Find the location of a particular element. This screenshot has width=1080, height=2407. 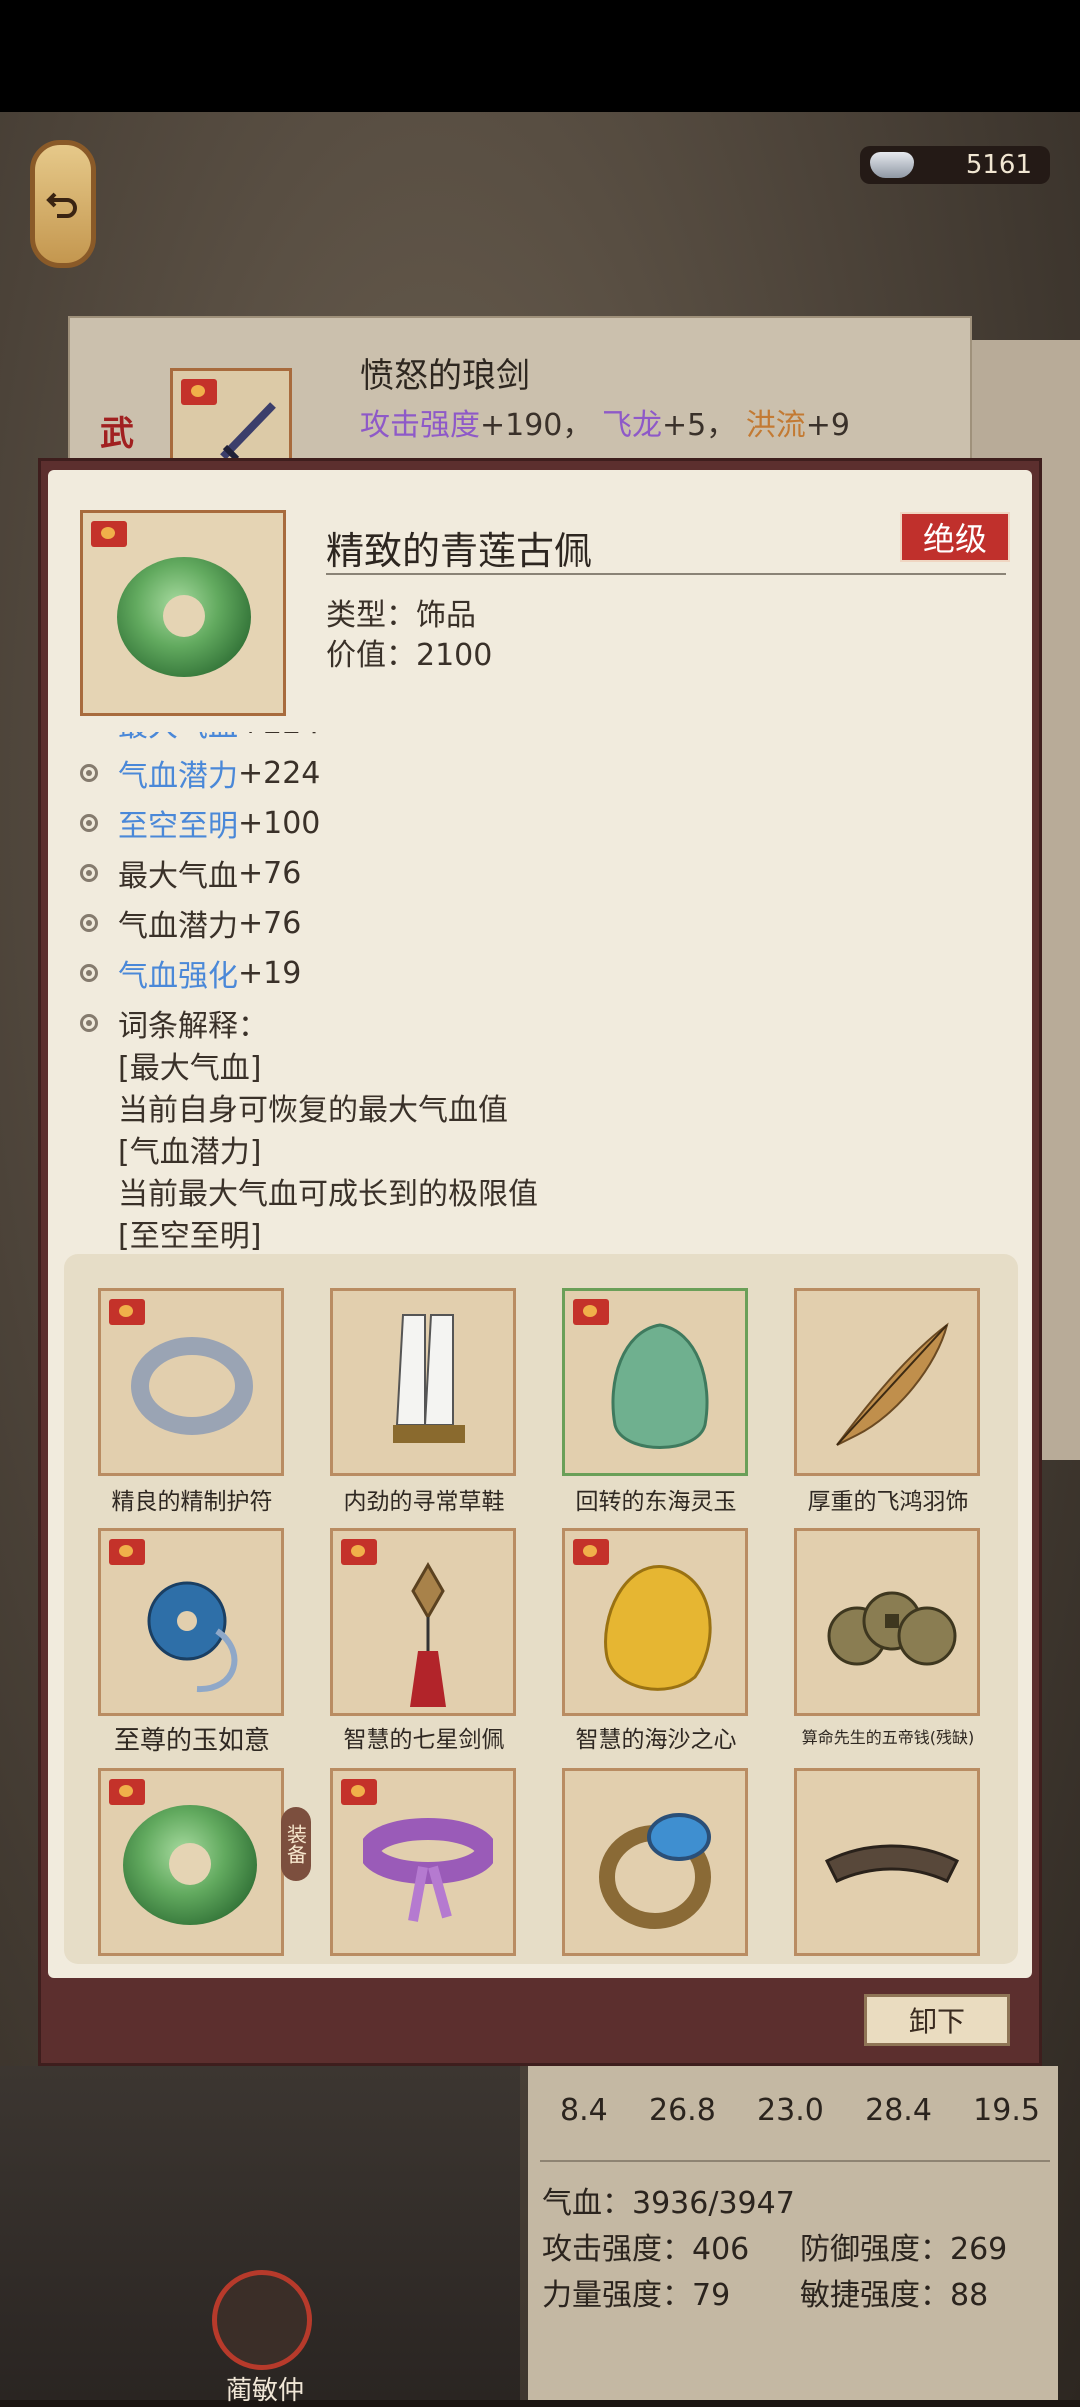

attribute-row: 气血潜力 +76 is located at coordinates (540, 923).